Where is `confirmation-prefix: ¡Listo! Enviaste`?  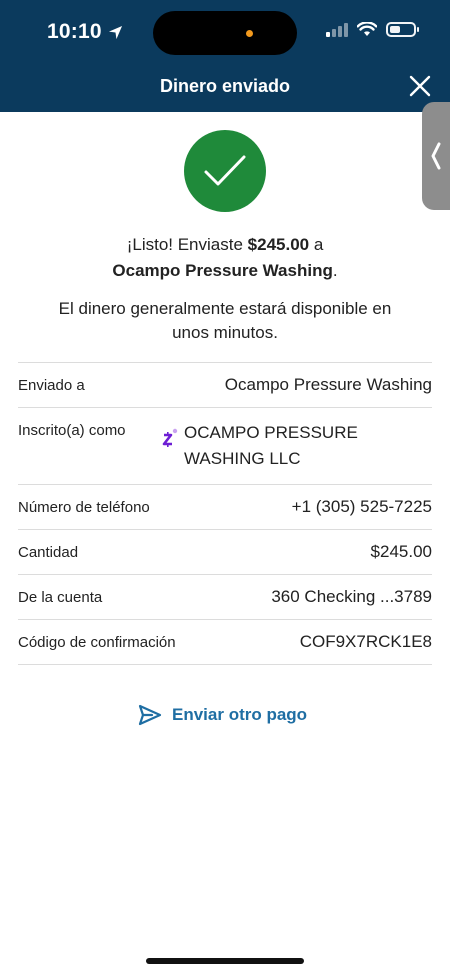
confirmation-prefix: ¡Listo! Enviaste is located at coordinates (187, 244).